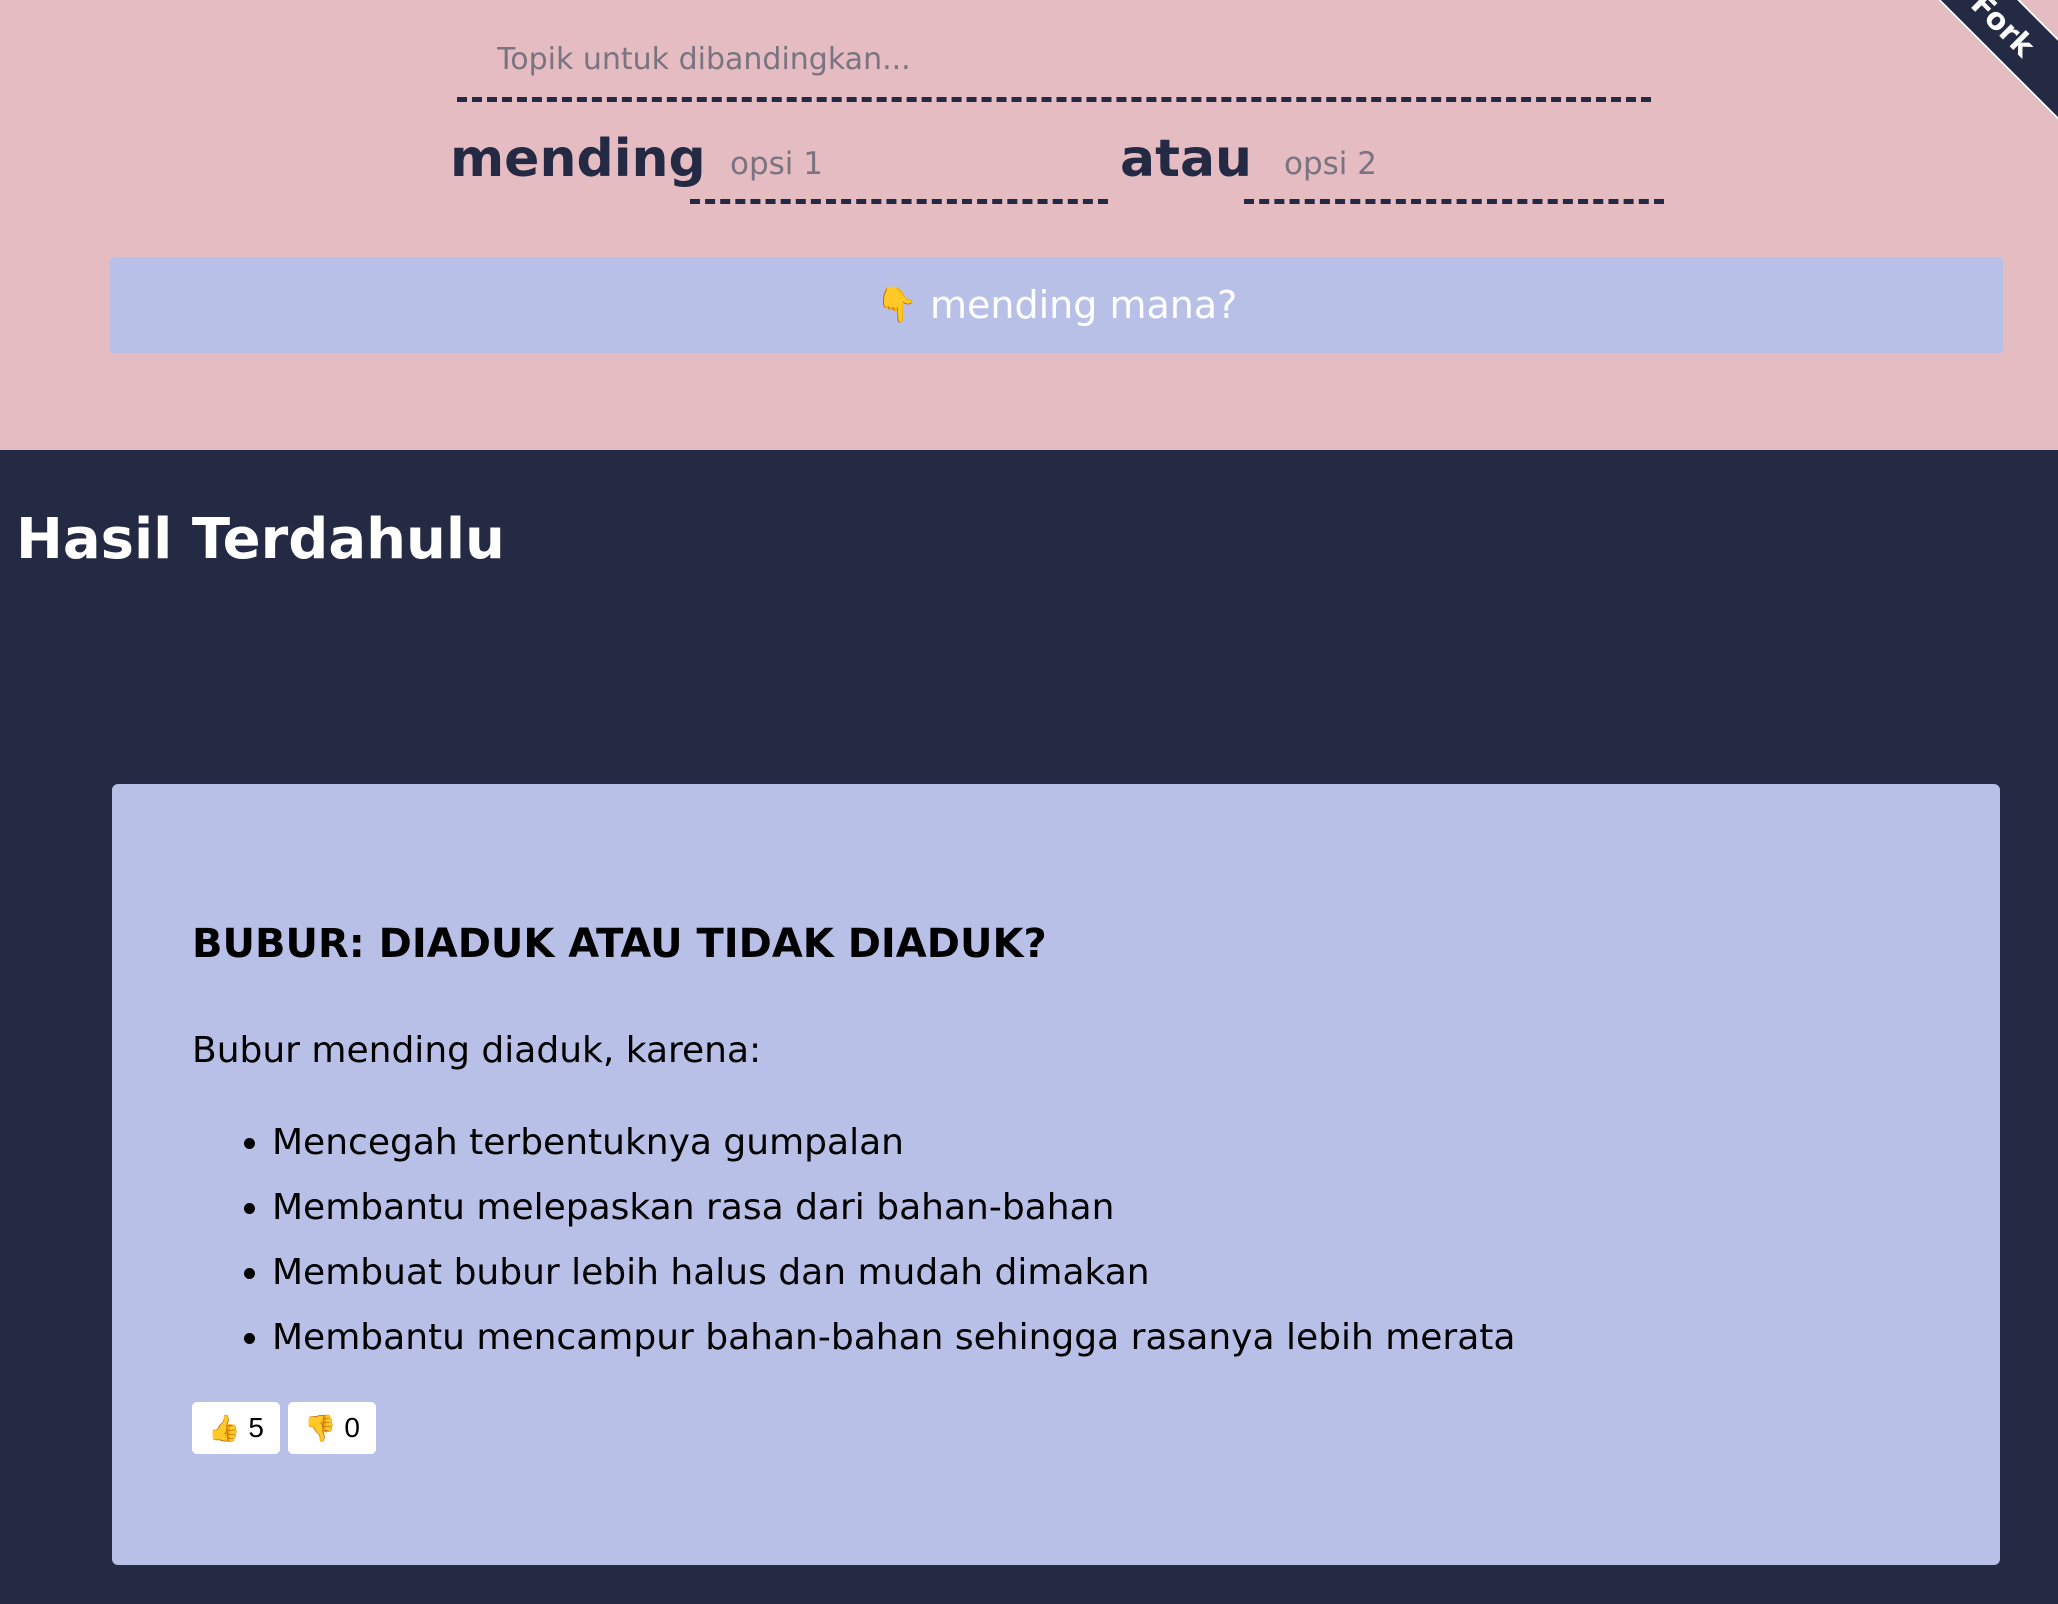 This screenshot has width=2058, height=1604. I want to click on downvote-count: 0, so click(352, 1427).